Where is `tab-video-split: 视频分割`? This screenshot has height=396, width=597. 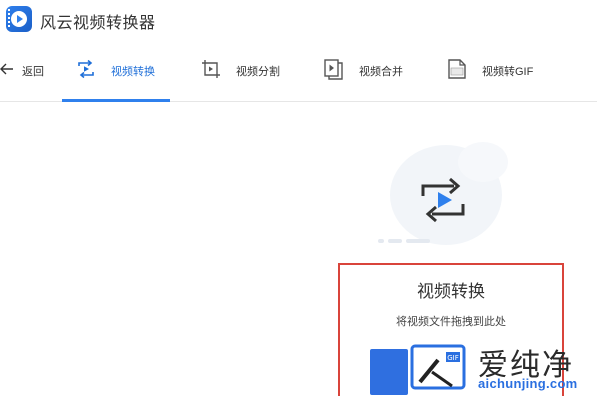
tab-video-split: 视频分割 is located at coordinates (240, 71).